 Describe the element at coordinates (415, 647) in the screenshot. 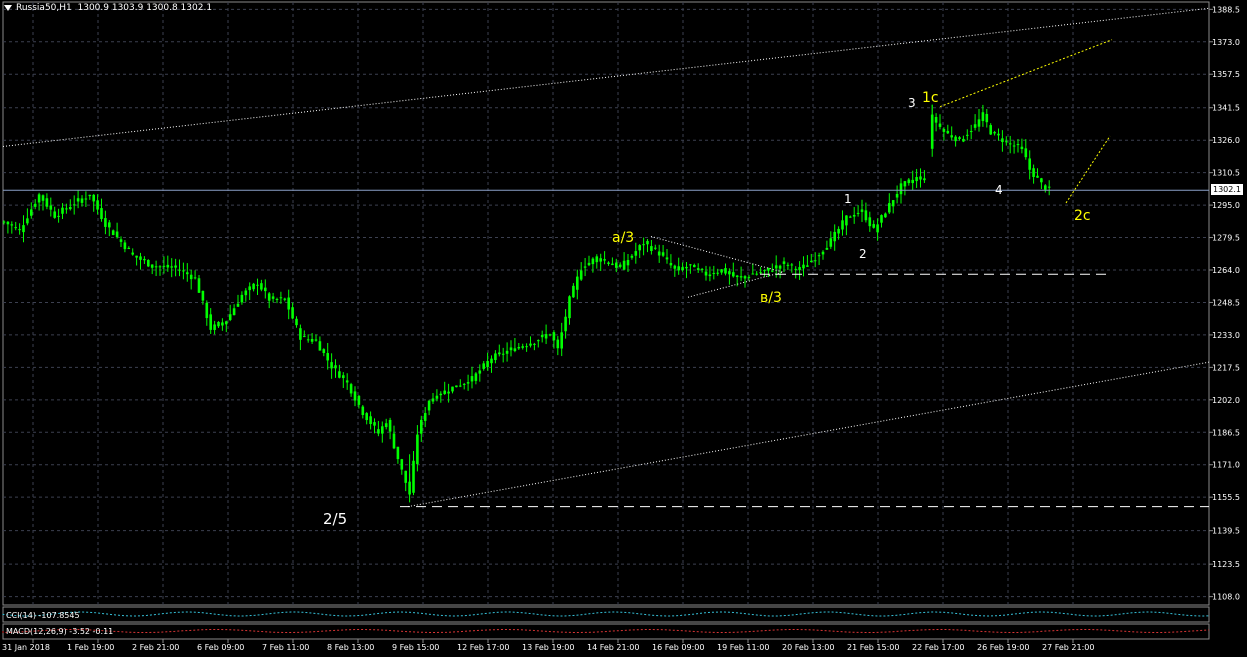

I see `time-label: 9 Feb 15:00` at that location.